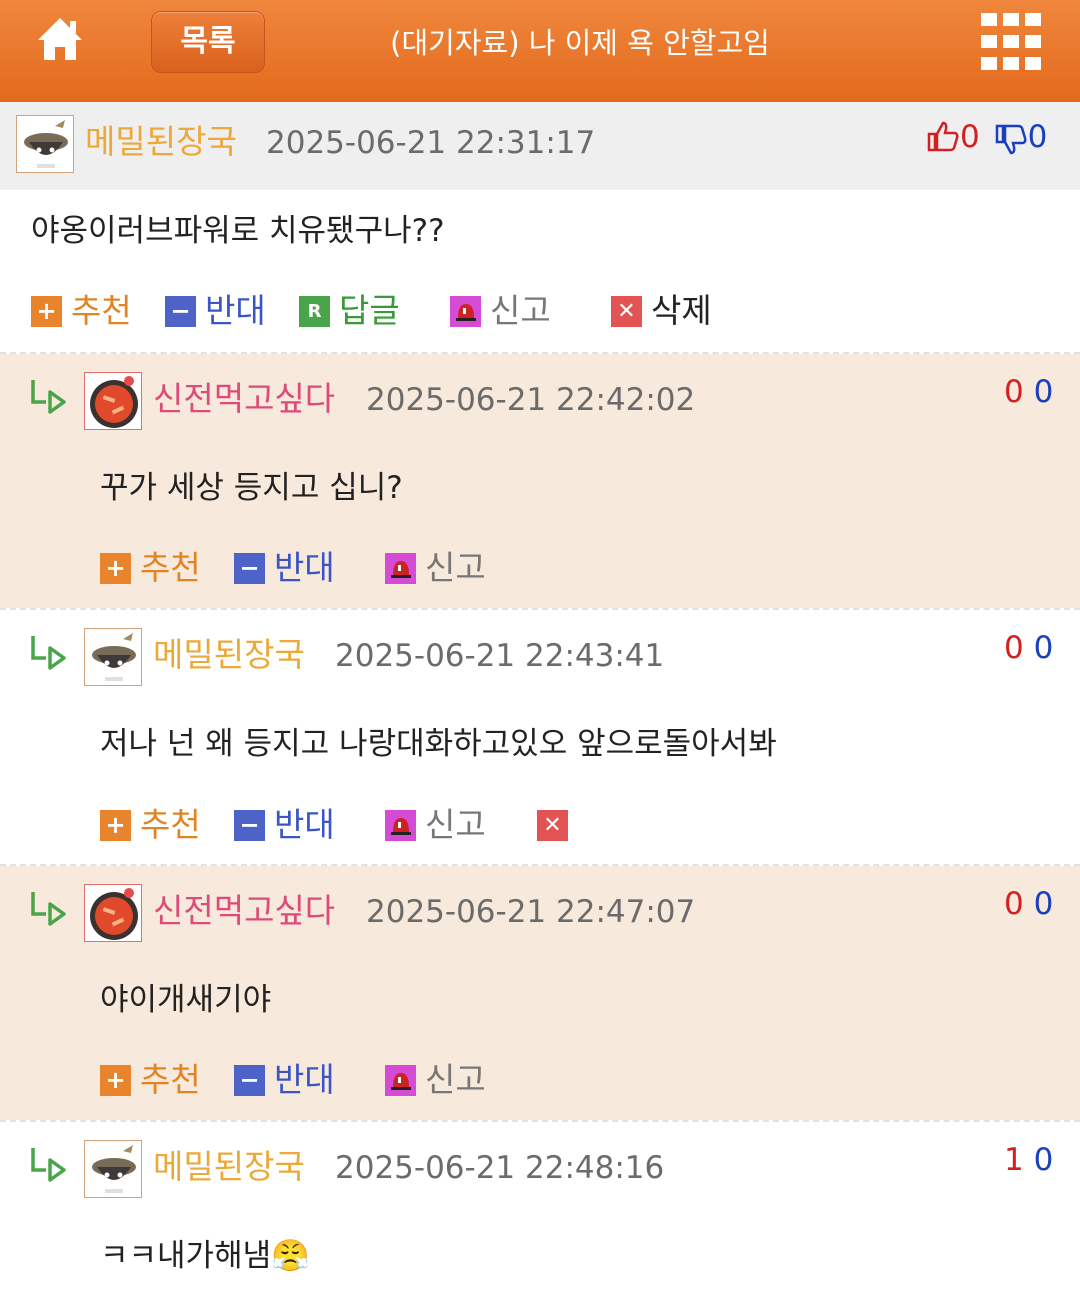  What do you see at coordinates (438, 744) in the screenshot?
I see `comment-text: 저나 넌 왜 등지고 나랑대화하고있오 앞으로돌아서봐` at bounding box center [438, 744].